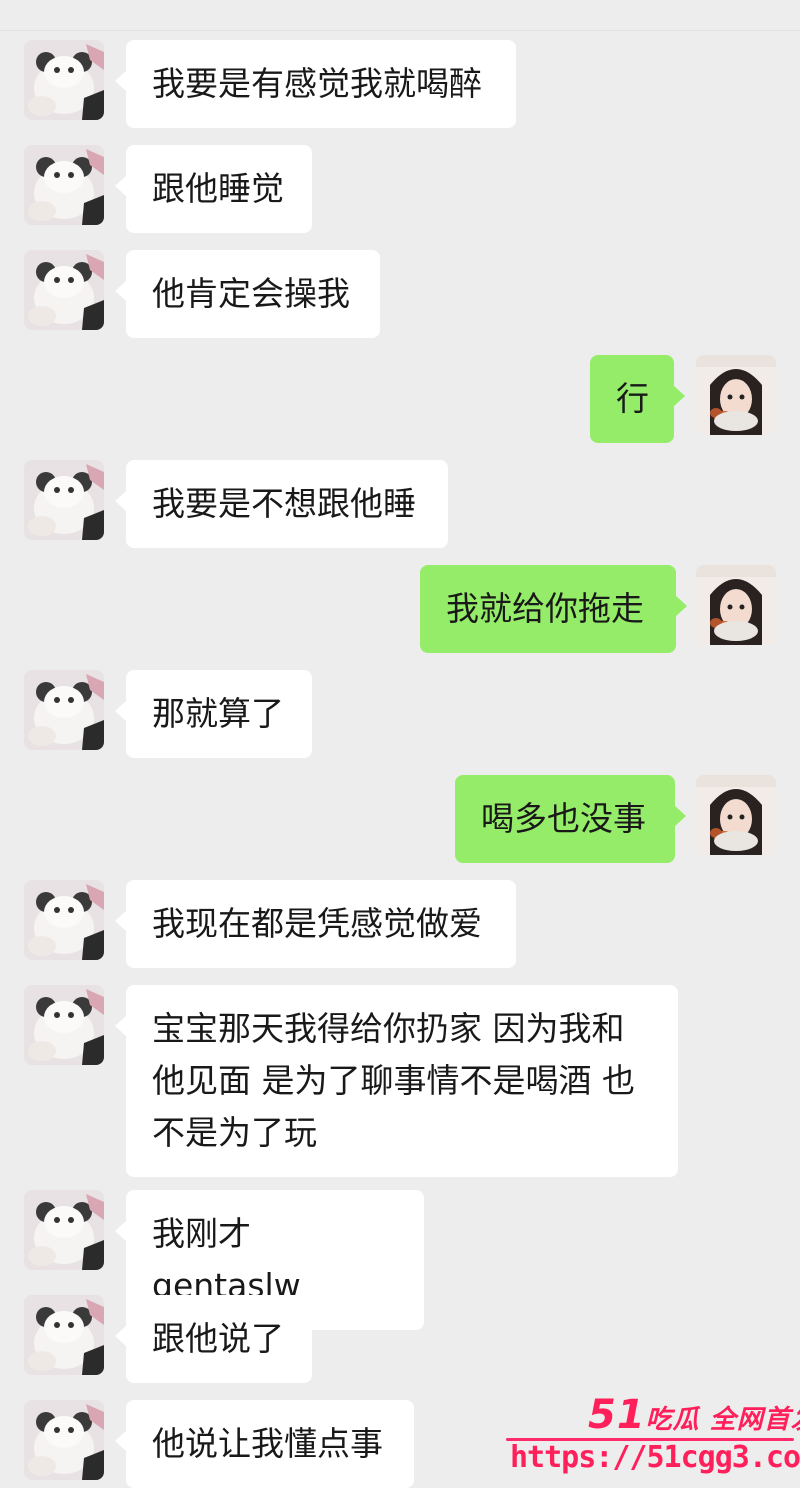  Describe the element at coordinates (655, 1457) in the screenshot. I see `watermark-url: https://51cgg3.com` at that location.